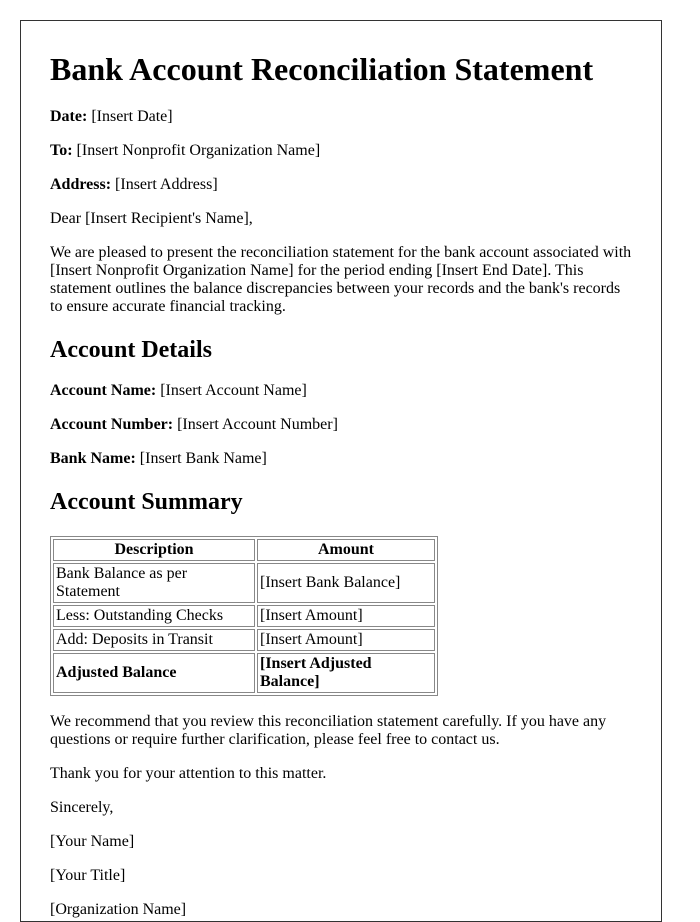 The image size is (700, 922). What do you see at coordinates (341, 425) in the screenshot?
I see `account-number-field: Account Number: [Insert Account Number]` at bounding box center [341, 425].